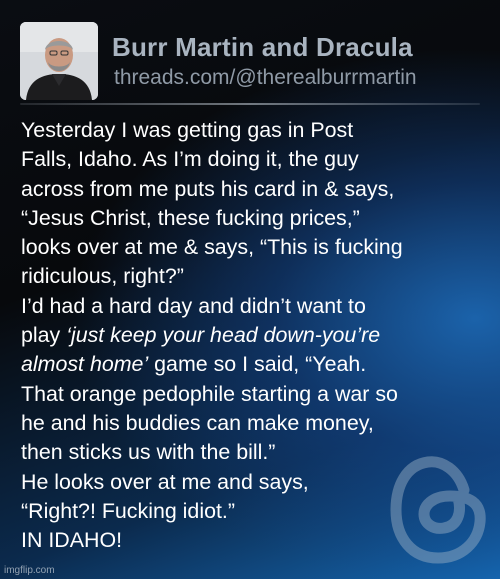 This screenshot has width=500, height=579. Describe the element at coordinates (44, 335) in the screenshot. I see `post-text: play` at that location.